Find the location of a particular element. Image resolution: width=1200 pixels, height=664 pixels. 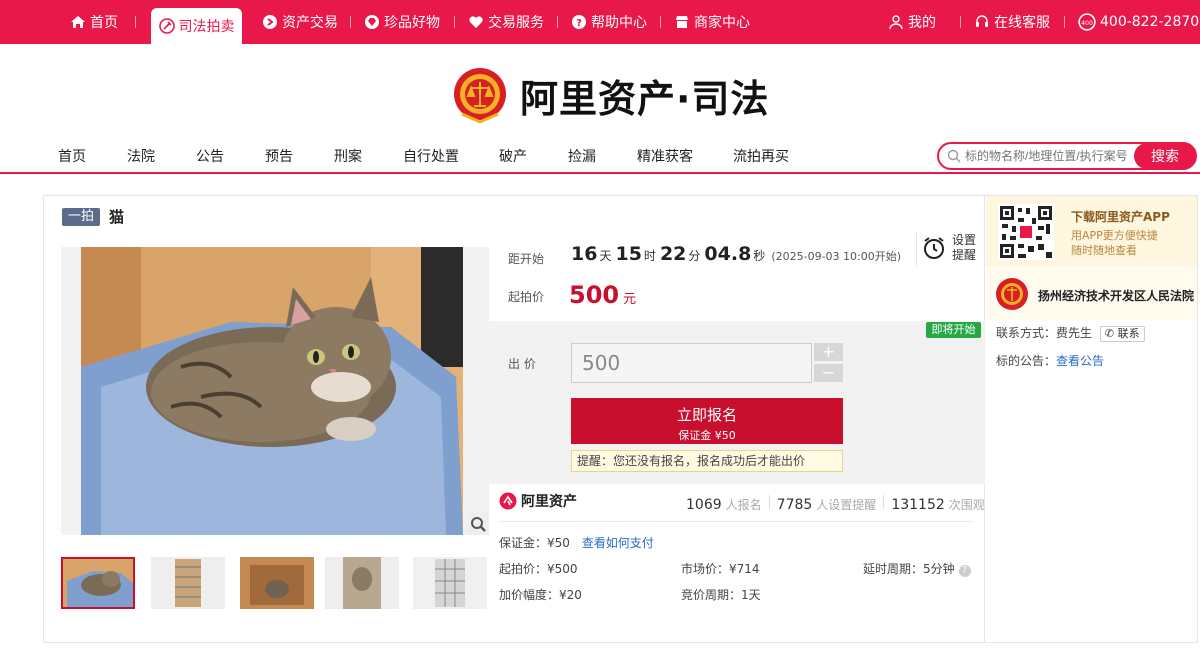

alarm-icon is located at coordinates (934, 248).